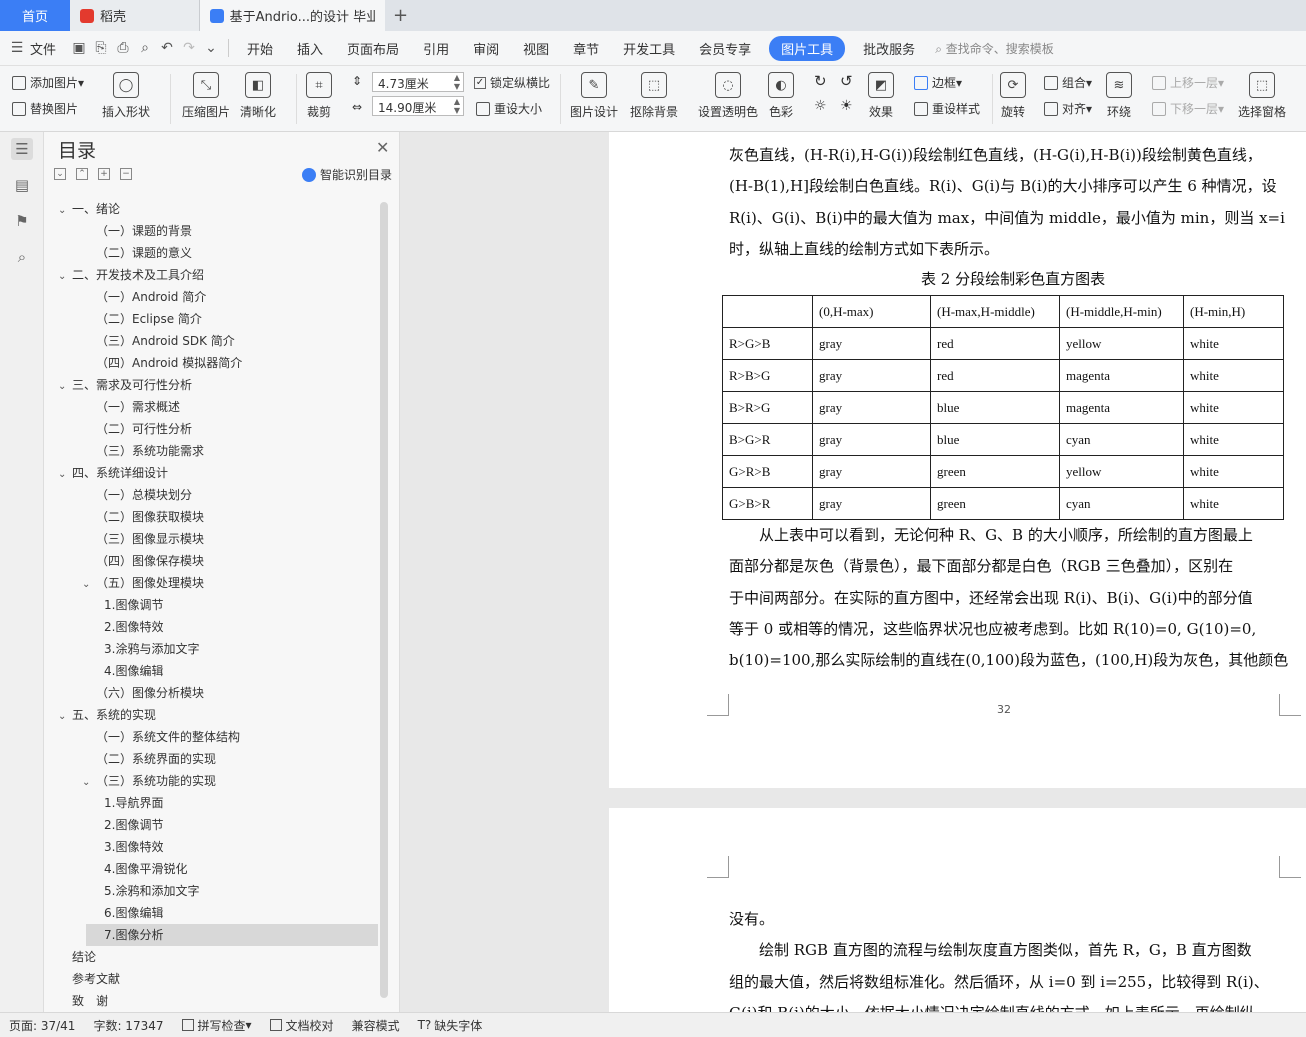 This screenshot has height=1037, width=1306. I want to click on toc-item: 2.图像特效, so click(209, 627).